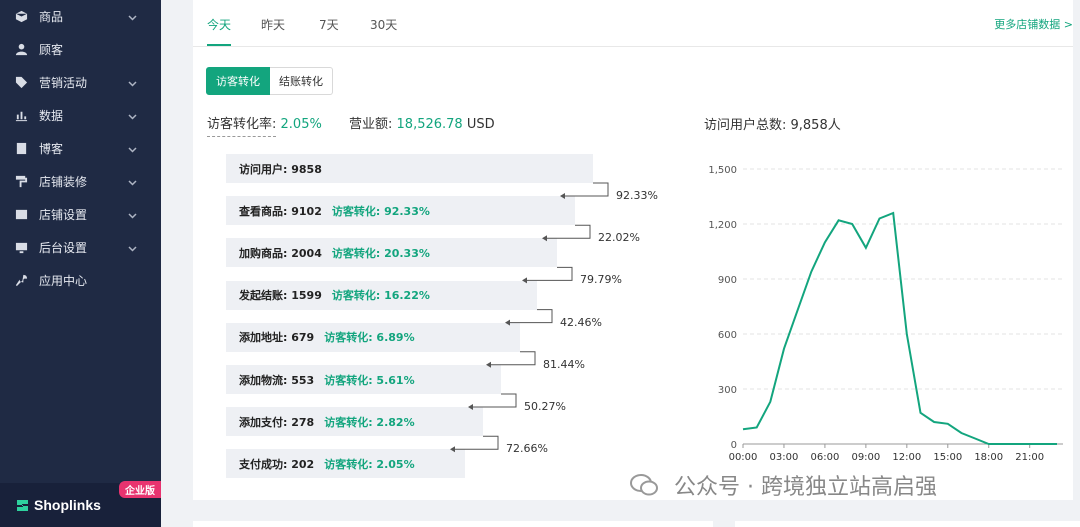 The width and height of the screenshot is (1080, 527). What do you see at coordinates (527, 449) in the screenshot?
I see `step-rate: 72.66%` at bounding box center [527, 449].